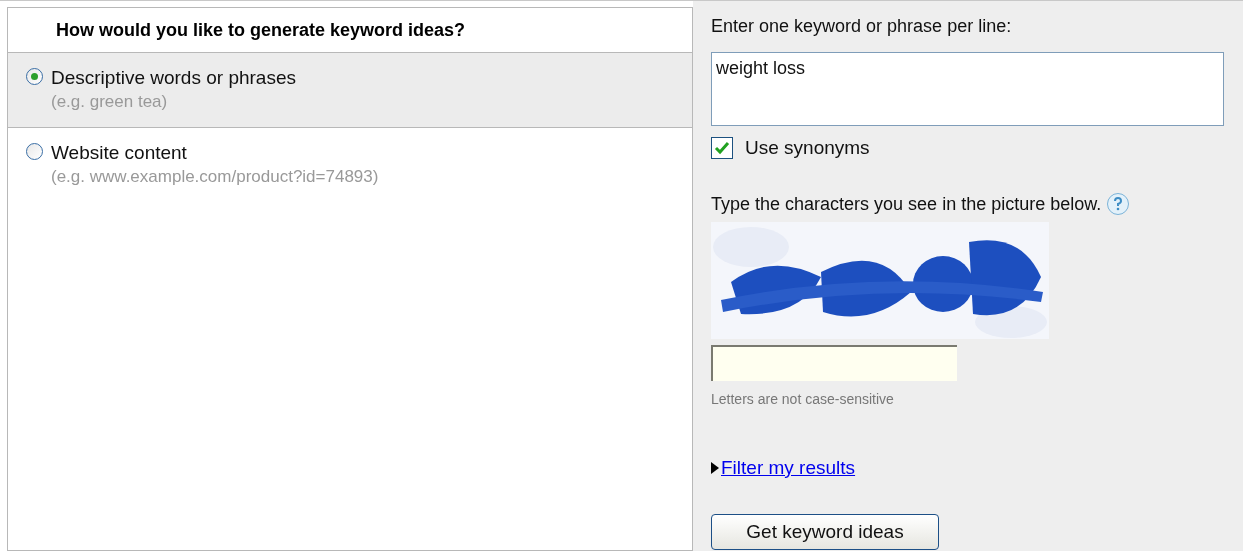 The image size is (1243, 551). Describe the element at coordinates (967, 89) in the screenshot. I see `keyword-input: weight loss` at that location.